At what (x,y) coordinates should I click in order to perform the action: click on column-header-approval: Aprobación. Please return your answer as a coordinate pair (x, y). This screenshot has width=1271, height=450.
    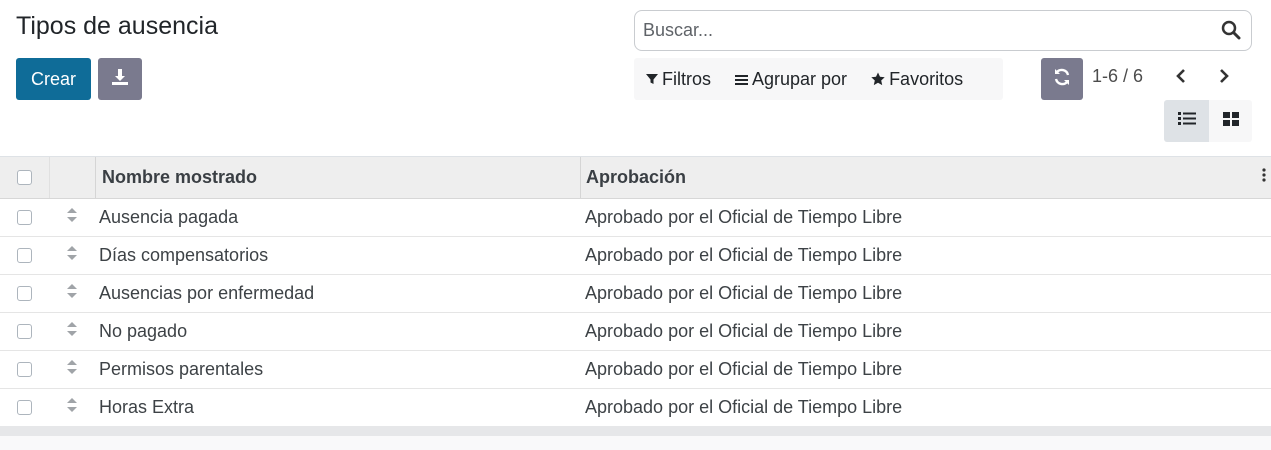
    Looking at the image, I should click on (920, 177).